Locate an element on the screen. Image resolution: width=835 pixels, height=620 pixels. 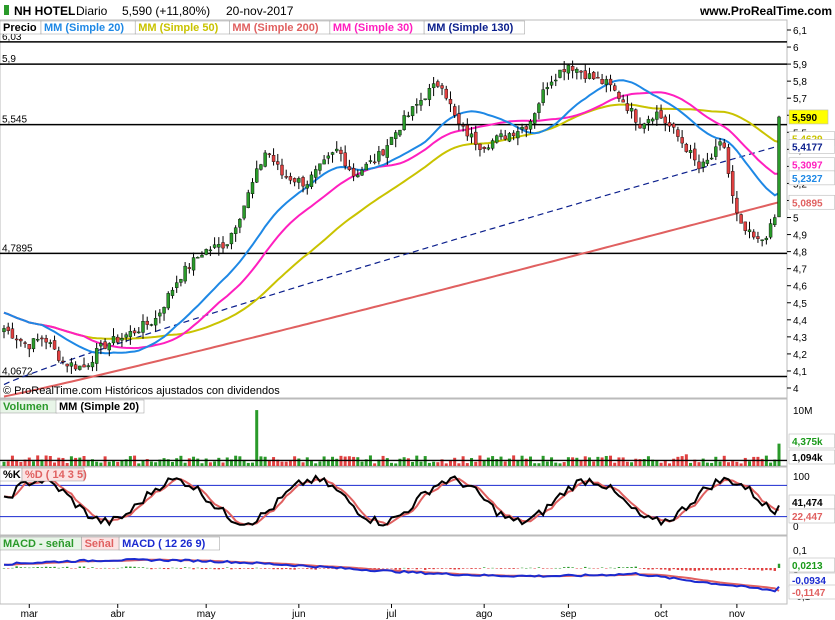
volume-value-tag-0: 4,375k is located at coordinates (807, 442).